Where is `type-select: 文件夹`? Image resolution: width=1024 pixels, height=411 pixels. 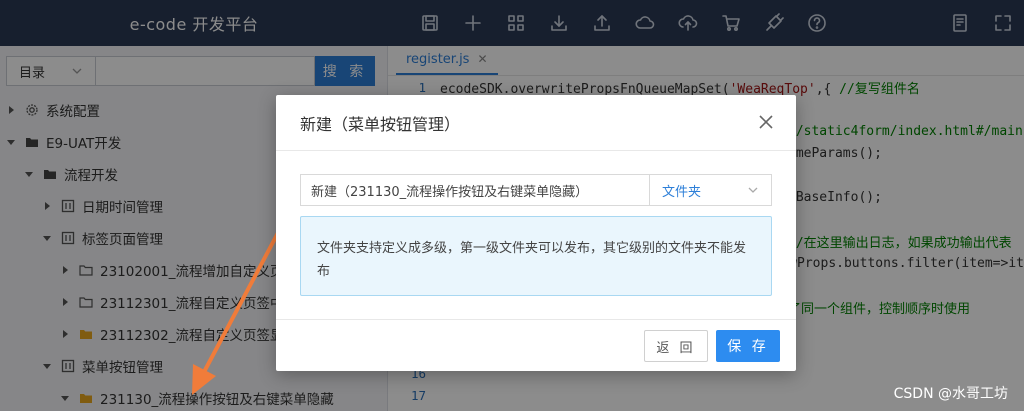 type-select: 文件夹 is located at coordinates (711, 190).